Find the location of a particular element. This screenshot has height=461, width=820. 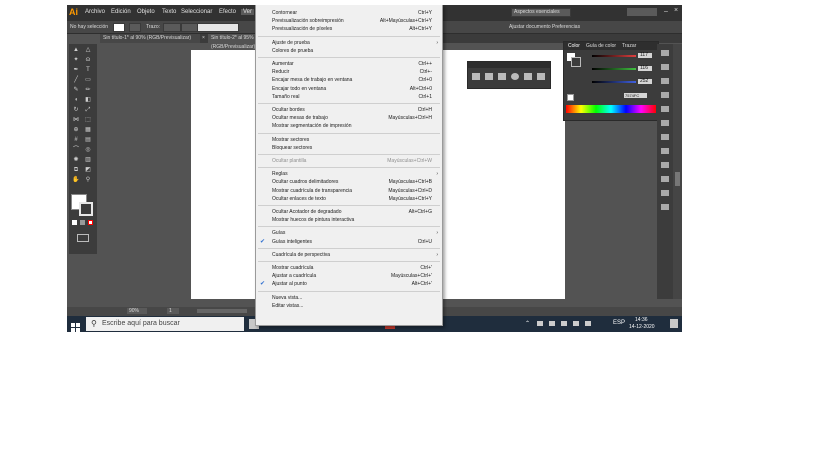

eraser-tool-icon: ◧ is located at coordinates (88, 100).